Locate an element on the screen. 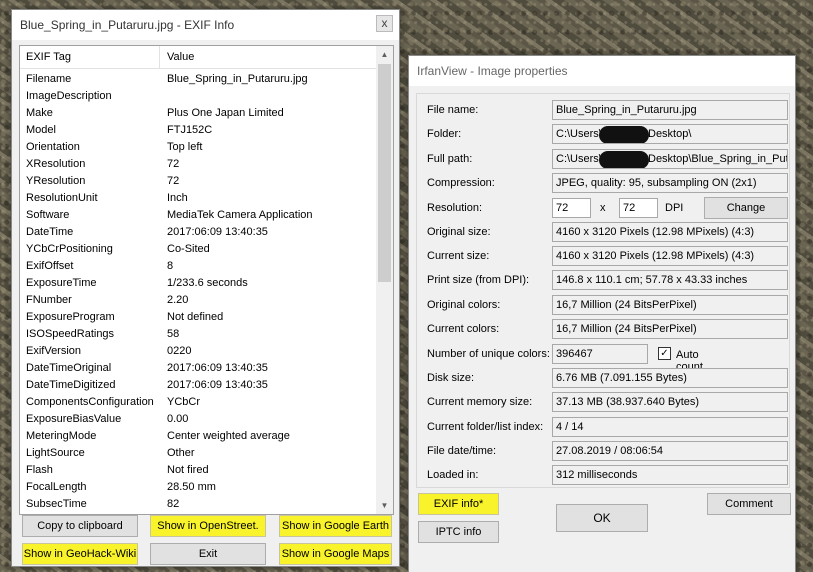 The width and height of the screenshot is (813, 572). exif-value-cell: Other is located at coordinates (181, 453).